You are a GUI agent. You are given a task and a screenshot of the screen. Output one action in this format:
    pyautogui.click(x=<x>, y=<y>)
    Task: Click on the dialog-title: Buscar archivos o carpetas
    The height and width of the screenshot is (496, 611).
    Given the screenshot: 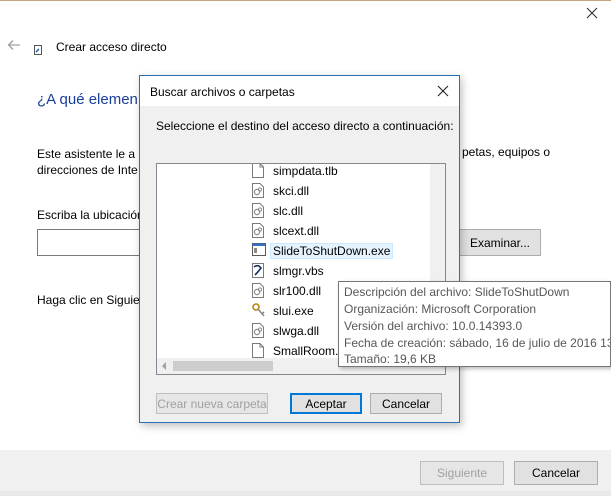 What is the action you would take?
    pyautogui.click(x=222, y=92)
    